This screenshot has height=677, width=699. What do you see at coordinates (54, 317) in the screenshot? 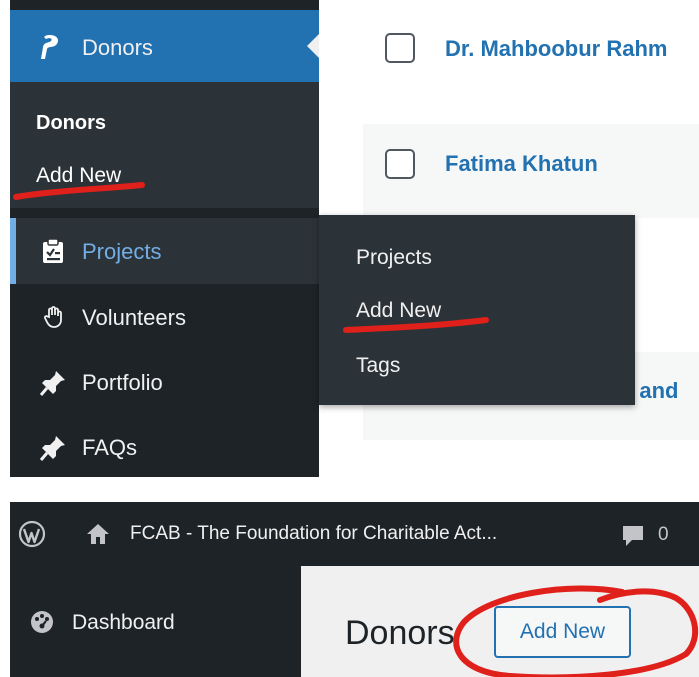
I see `hand-icon` at bounding box center [54, 317].